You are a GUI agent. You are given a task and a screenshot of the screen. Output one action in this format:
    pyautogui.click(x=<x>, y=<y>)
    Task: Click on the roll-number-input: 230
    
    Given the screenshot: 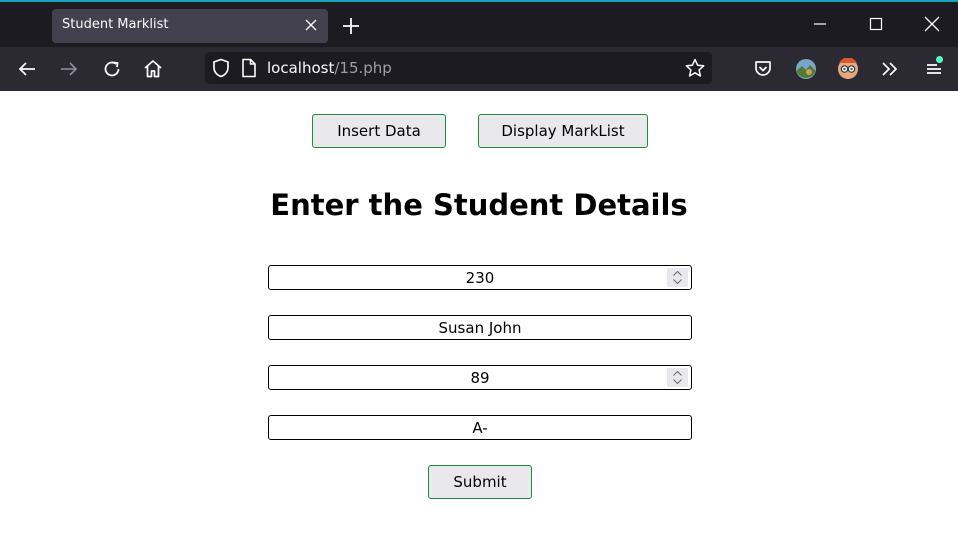 What is the action you would take?
    pyautogui.click(x=480, y=277)
    